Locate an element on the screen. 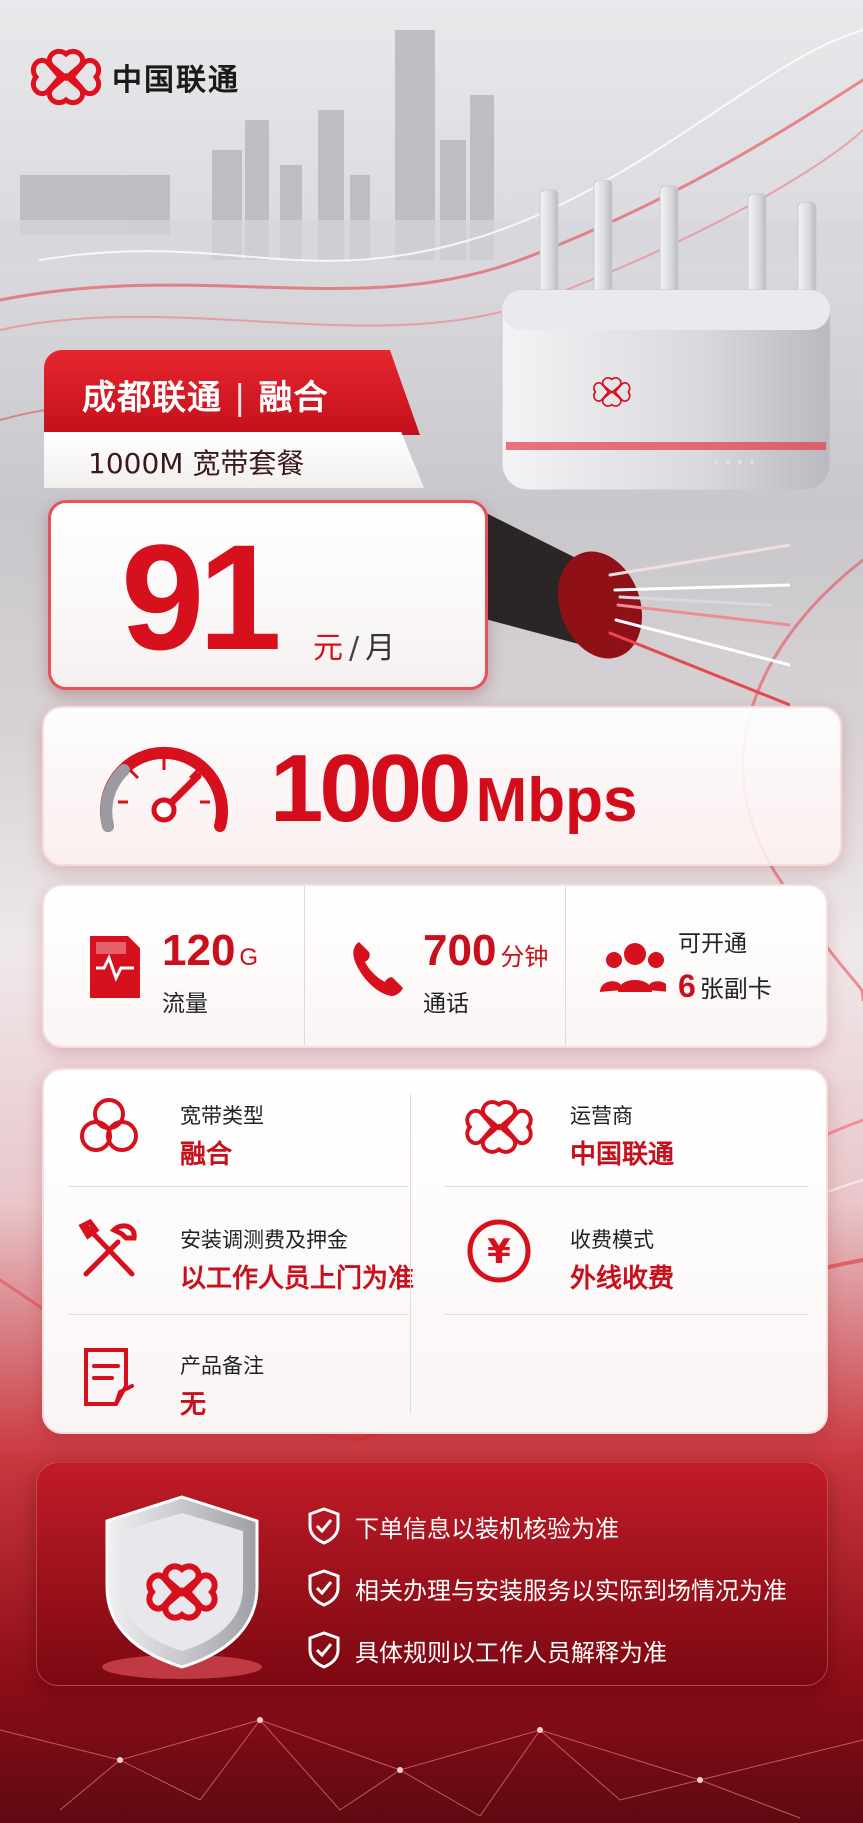 Image resolution: width=863 pixels, height=1823 pixels. price-amount: 91 is located at coordinates (201, 597).